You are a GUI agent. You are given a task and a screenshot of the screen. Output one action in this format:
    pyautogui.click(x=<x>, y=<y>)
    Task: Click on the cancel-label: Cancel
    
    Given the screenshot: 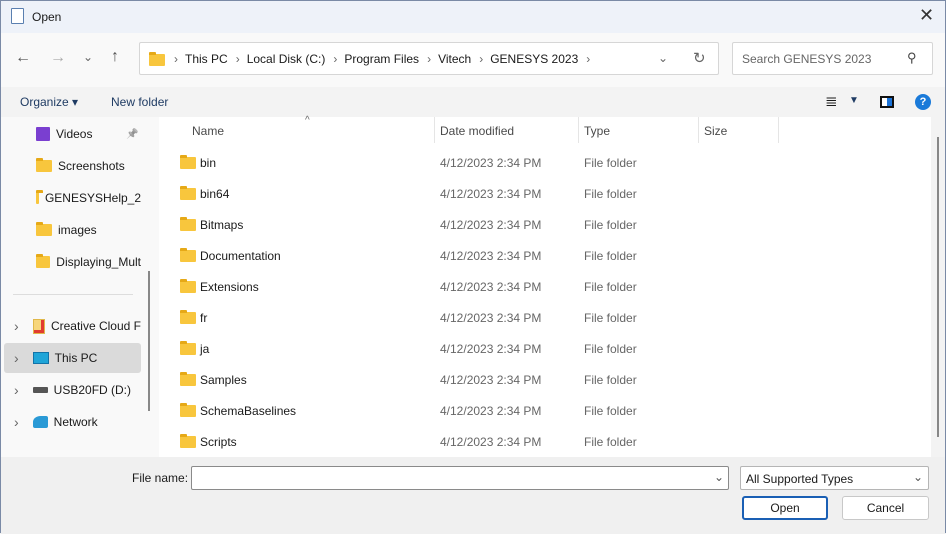 What is the action you would take?
    pyautogui.click(x=885, y=508)
    